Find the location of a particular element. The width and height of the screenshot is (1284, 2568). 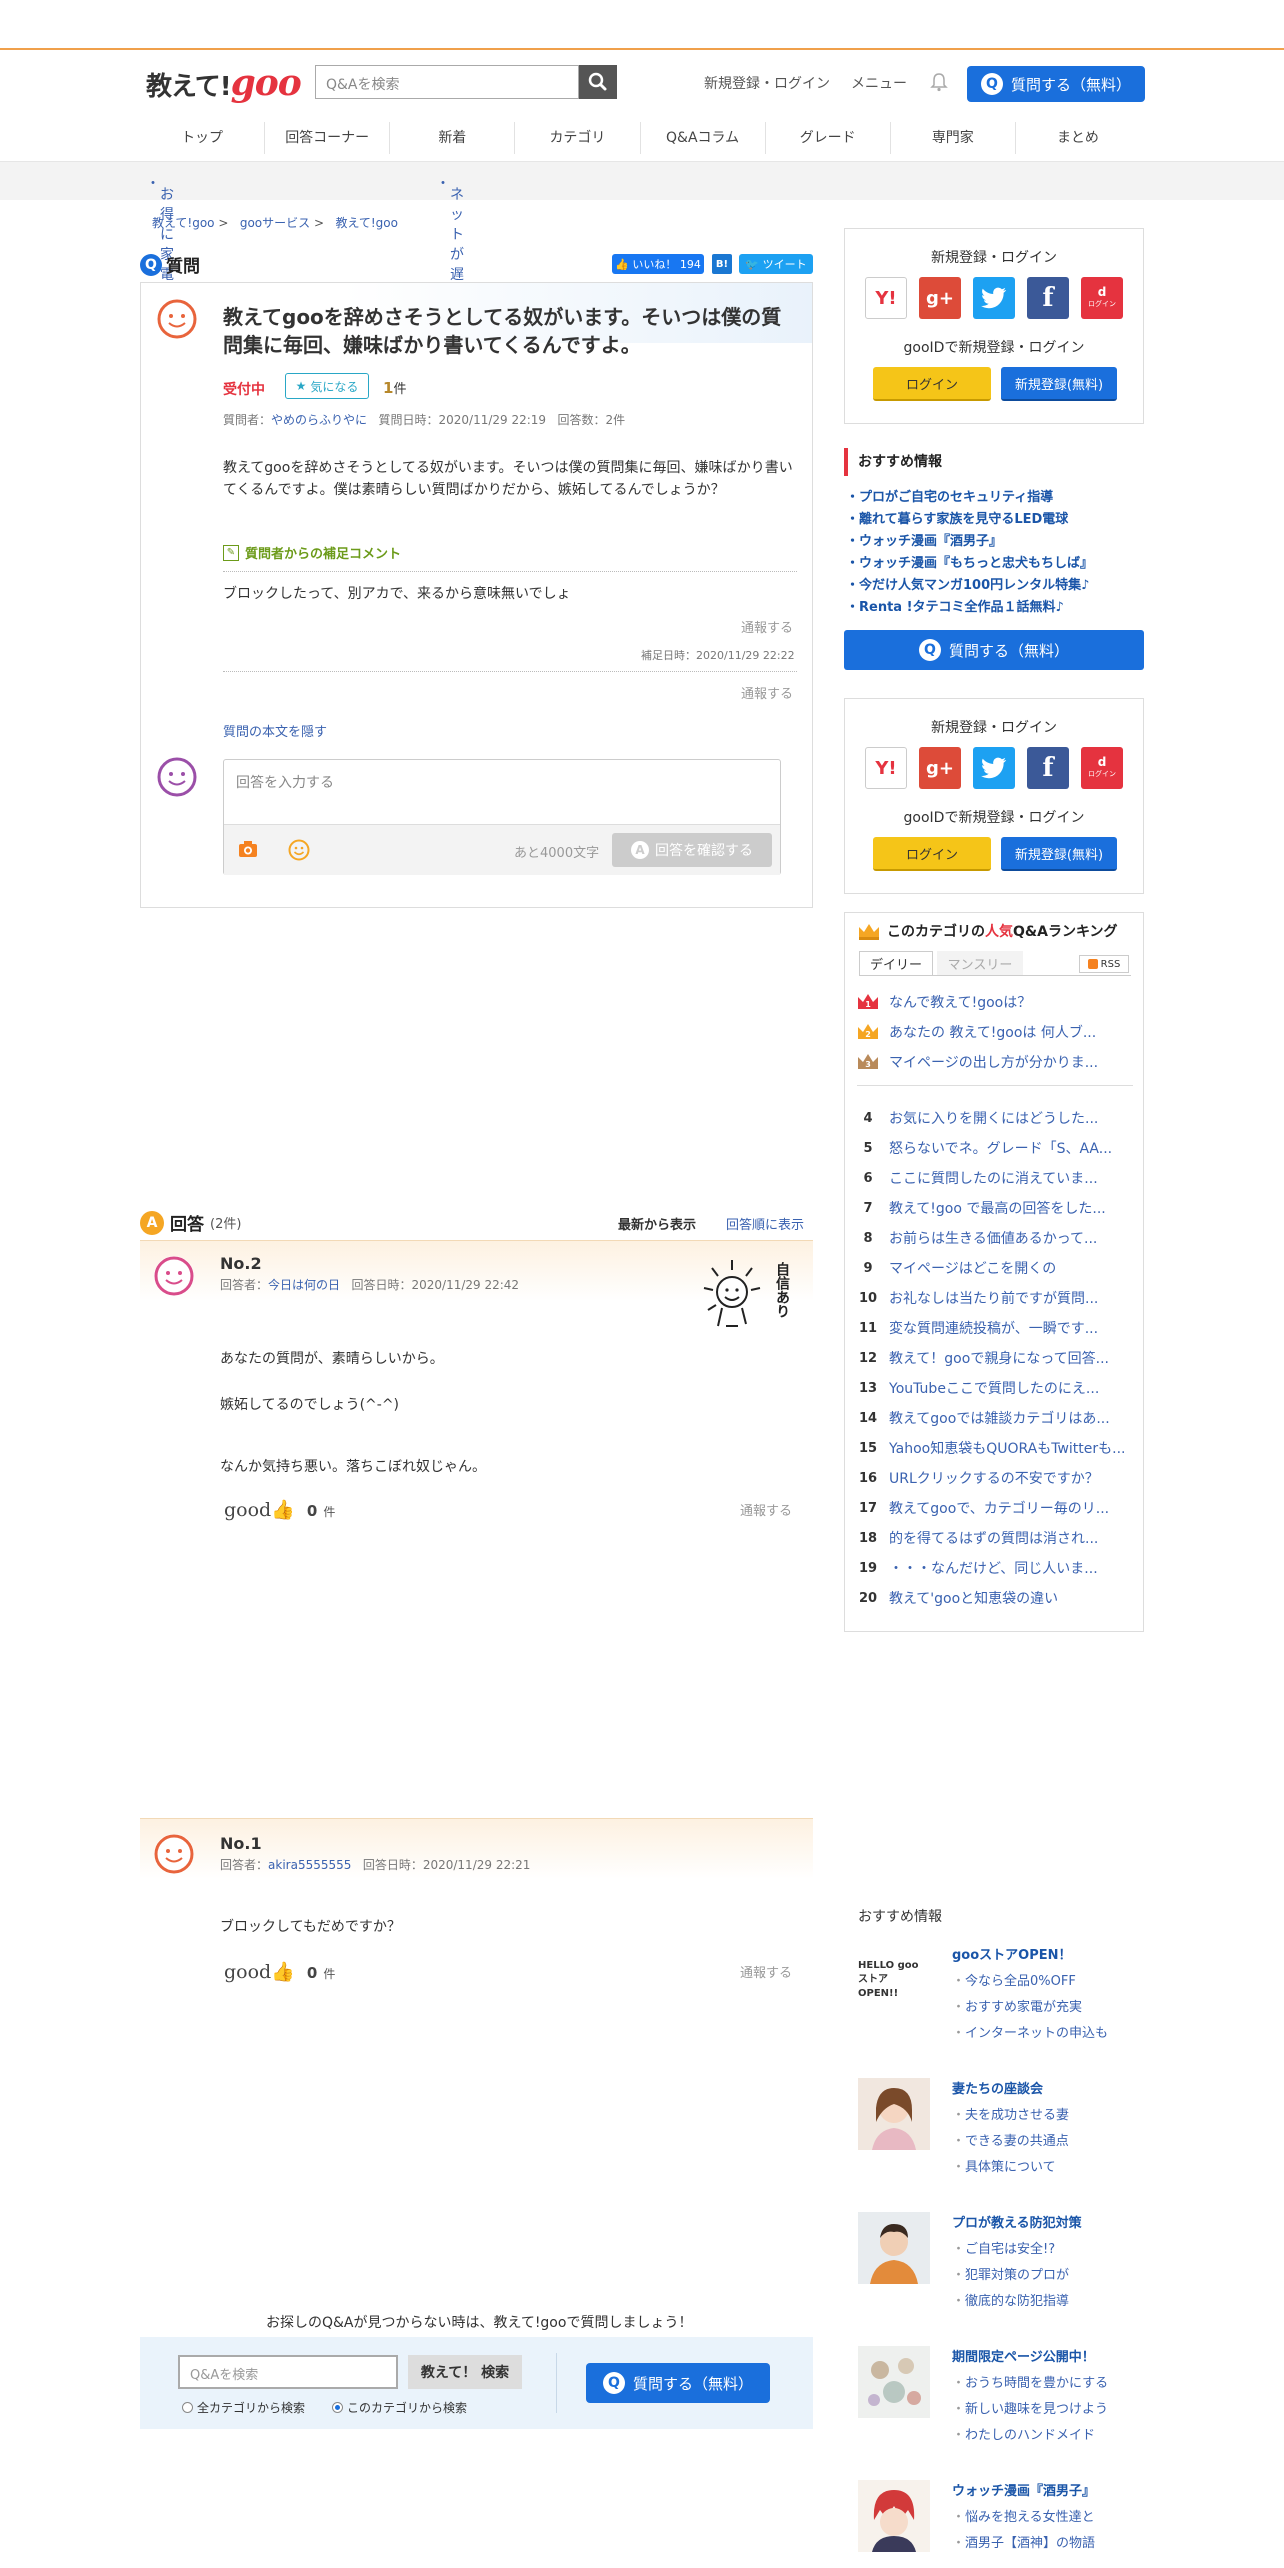

tweet-button: 🐦 ツイート is located at coordinates (776, 264).